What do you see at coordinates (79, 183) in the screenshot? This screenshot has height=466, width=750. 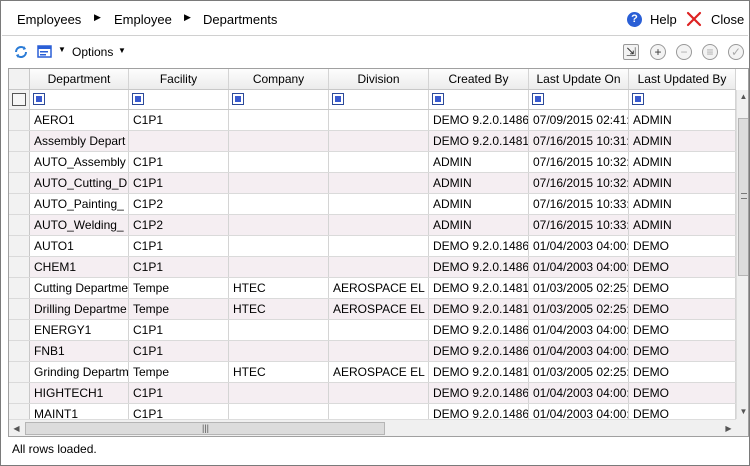 I see `cell-department: AUTO_Cutting_D` at bounding box center [79, 183].